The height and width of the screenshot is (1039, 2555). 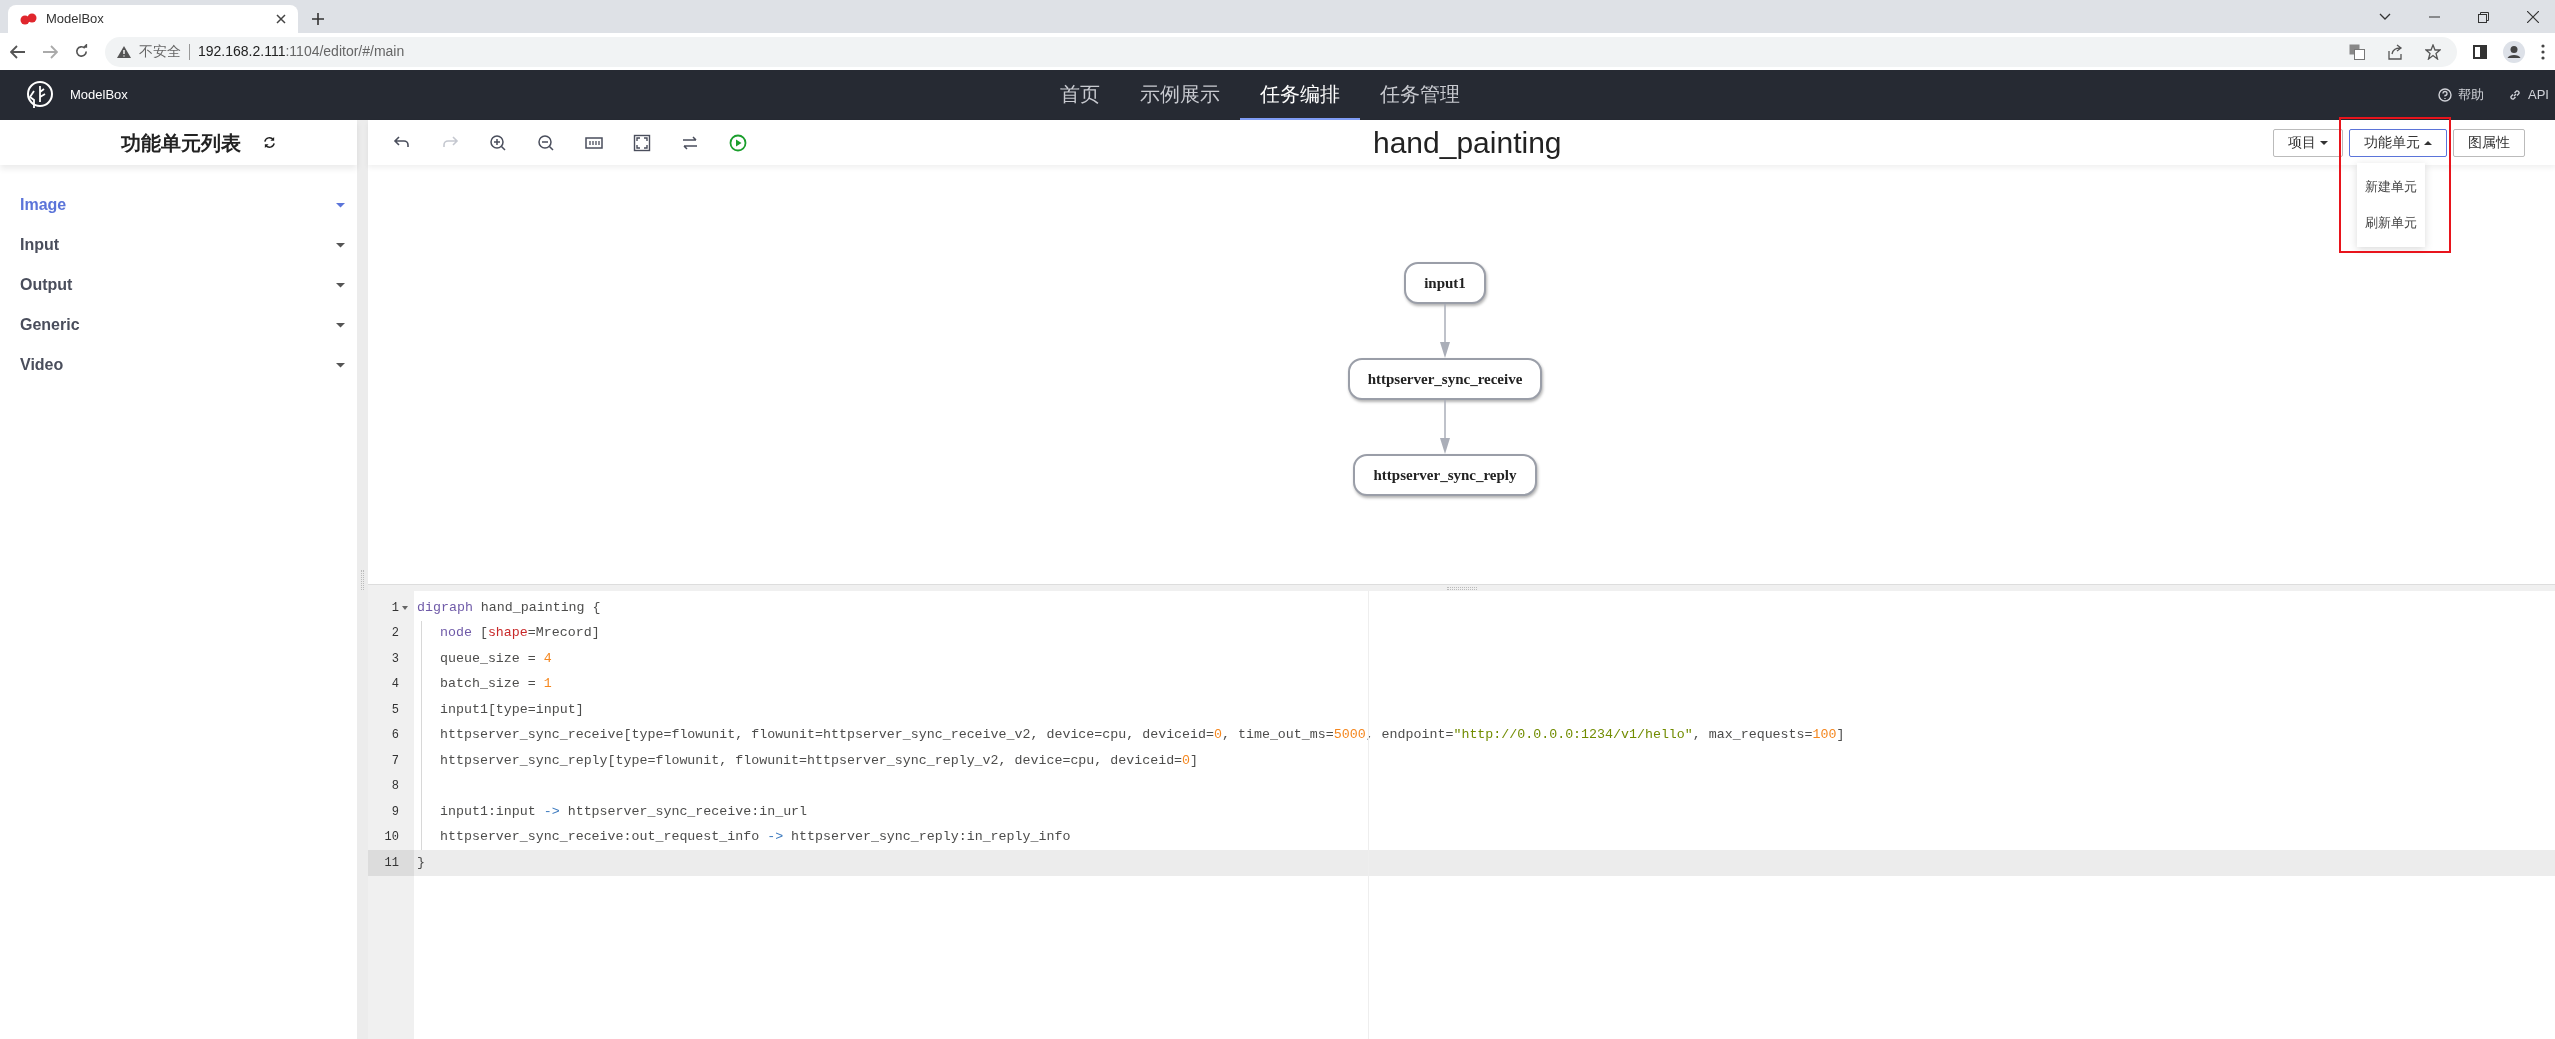 What do you see at coordinates (1080, 95) in the screenshot?
I see `nav-tab: 首页` at bounding box center [1080, 95].